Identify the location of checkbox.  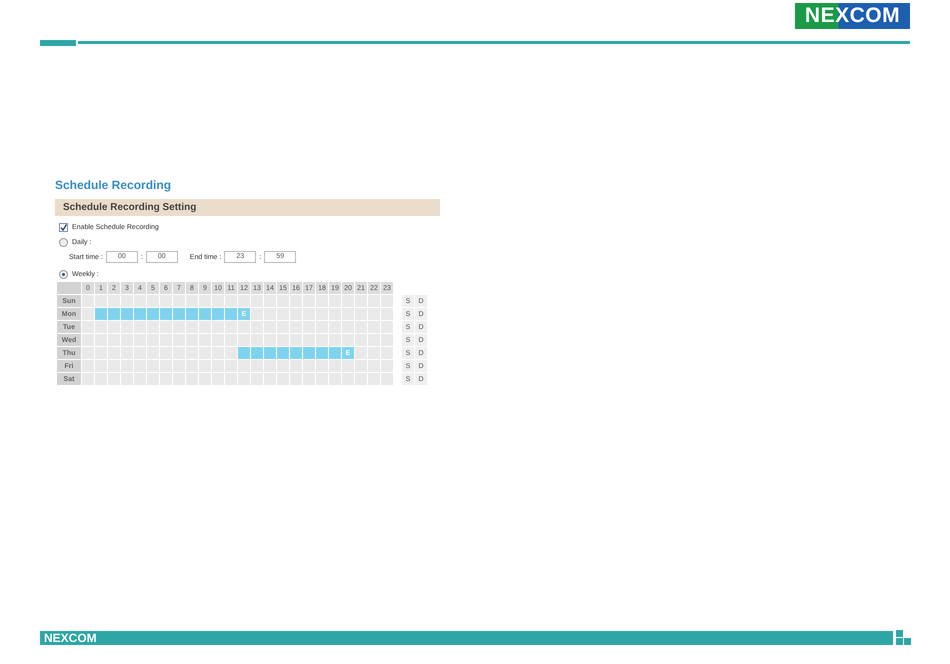
(63, 227).